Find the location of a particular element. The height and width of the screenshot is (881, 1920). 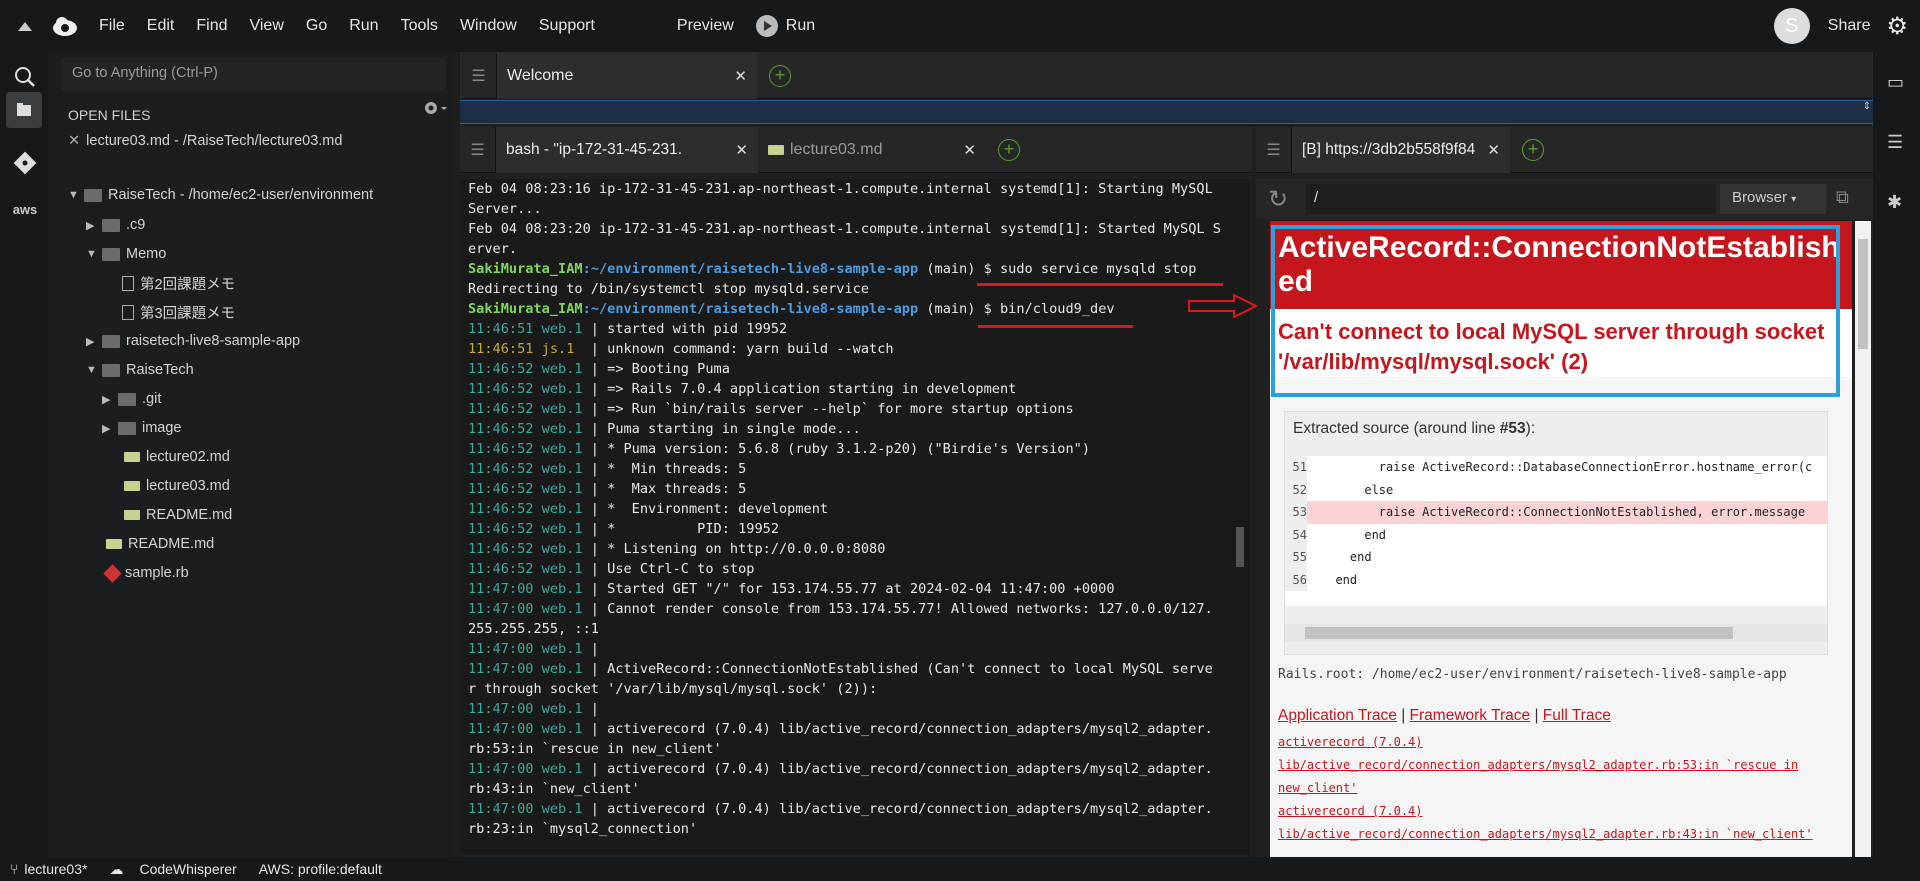

popout-icon: ⧉ is located at coordinates (1842, 197).